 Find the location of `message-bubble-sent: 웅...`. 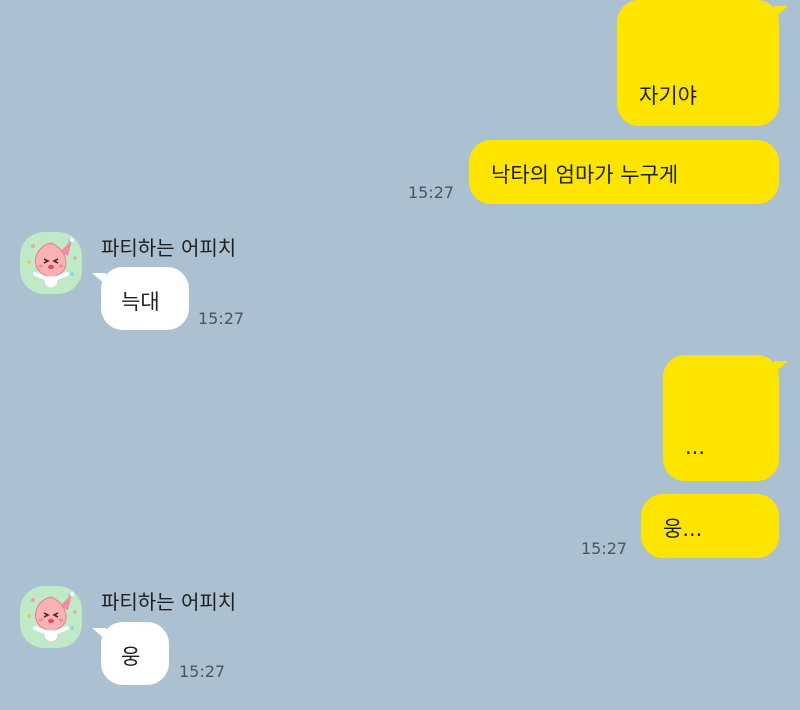

message-bubble-sent: 웅... is located at coordinates (710, 526).